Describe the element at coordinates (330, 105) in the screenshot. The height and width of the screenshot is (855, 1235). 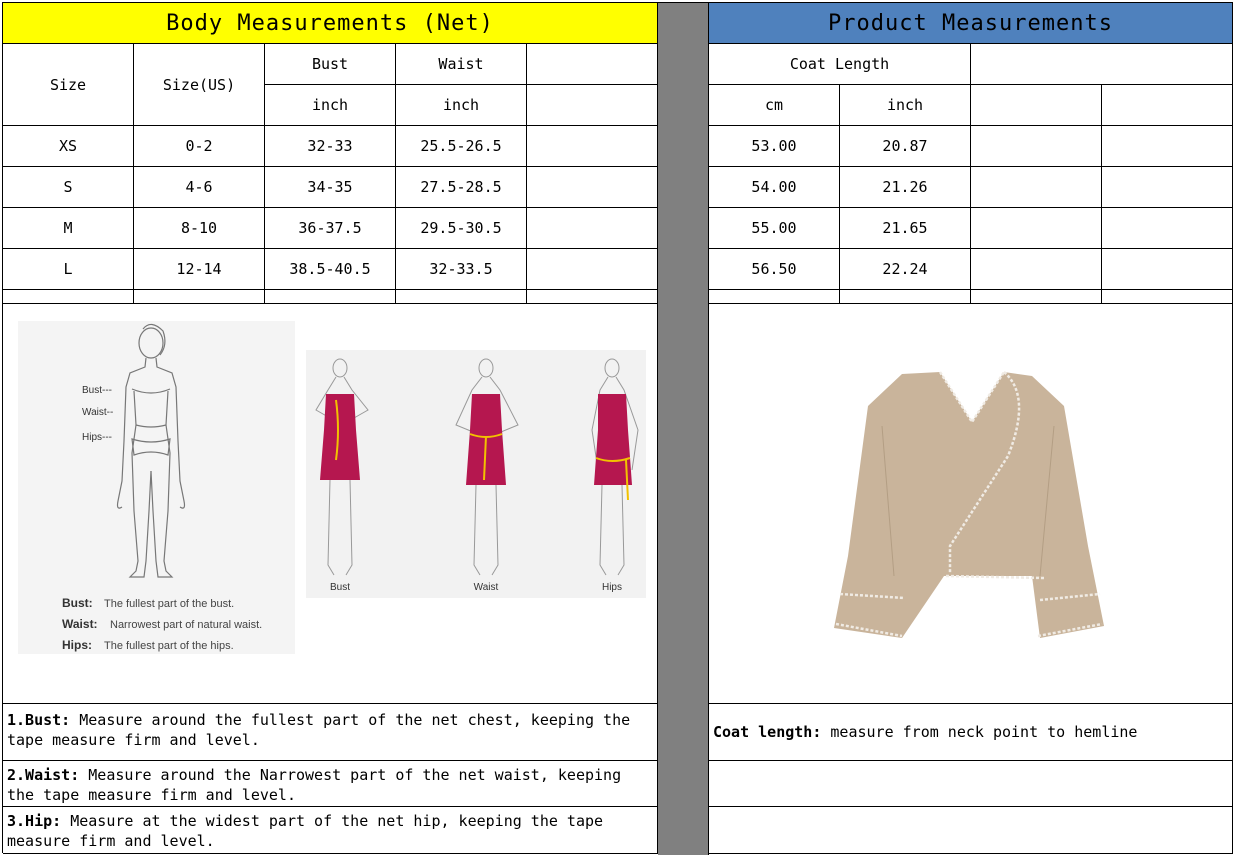
I see `bust-unit: inch` at that location.